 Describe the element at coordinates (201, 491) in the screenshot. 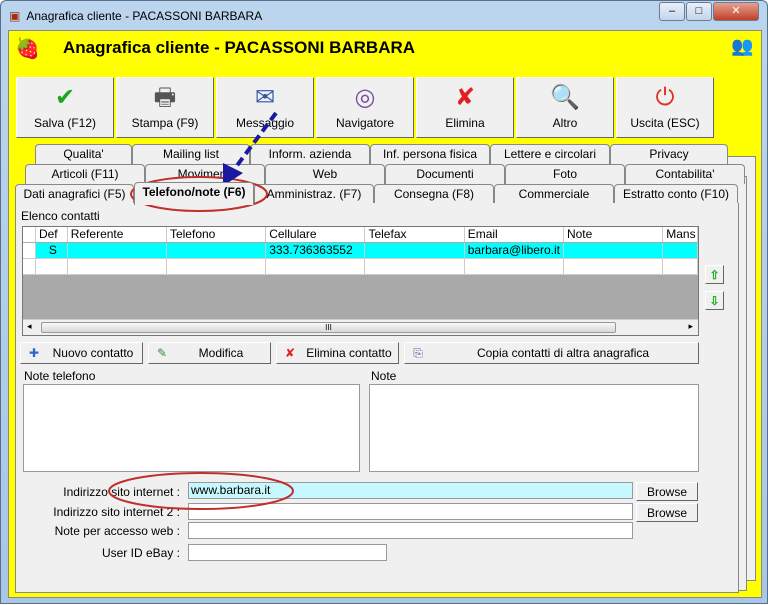

I see `site-highlight-ellipse` at that location.